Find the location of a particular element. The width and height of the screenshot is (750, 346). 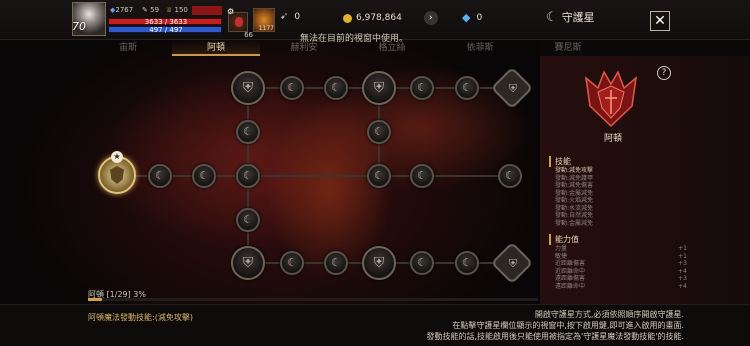

tab-grace: 格立絲 is located at coordinates (392, 48).